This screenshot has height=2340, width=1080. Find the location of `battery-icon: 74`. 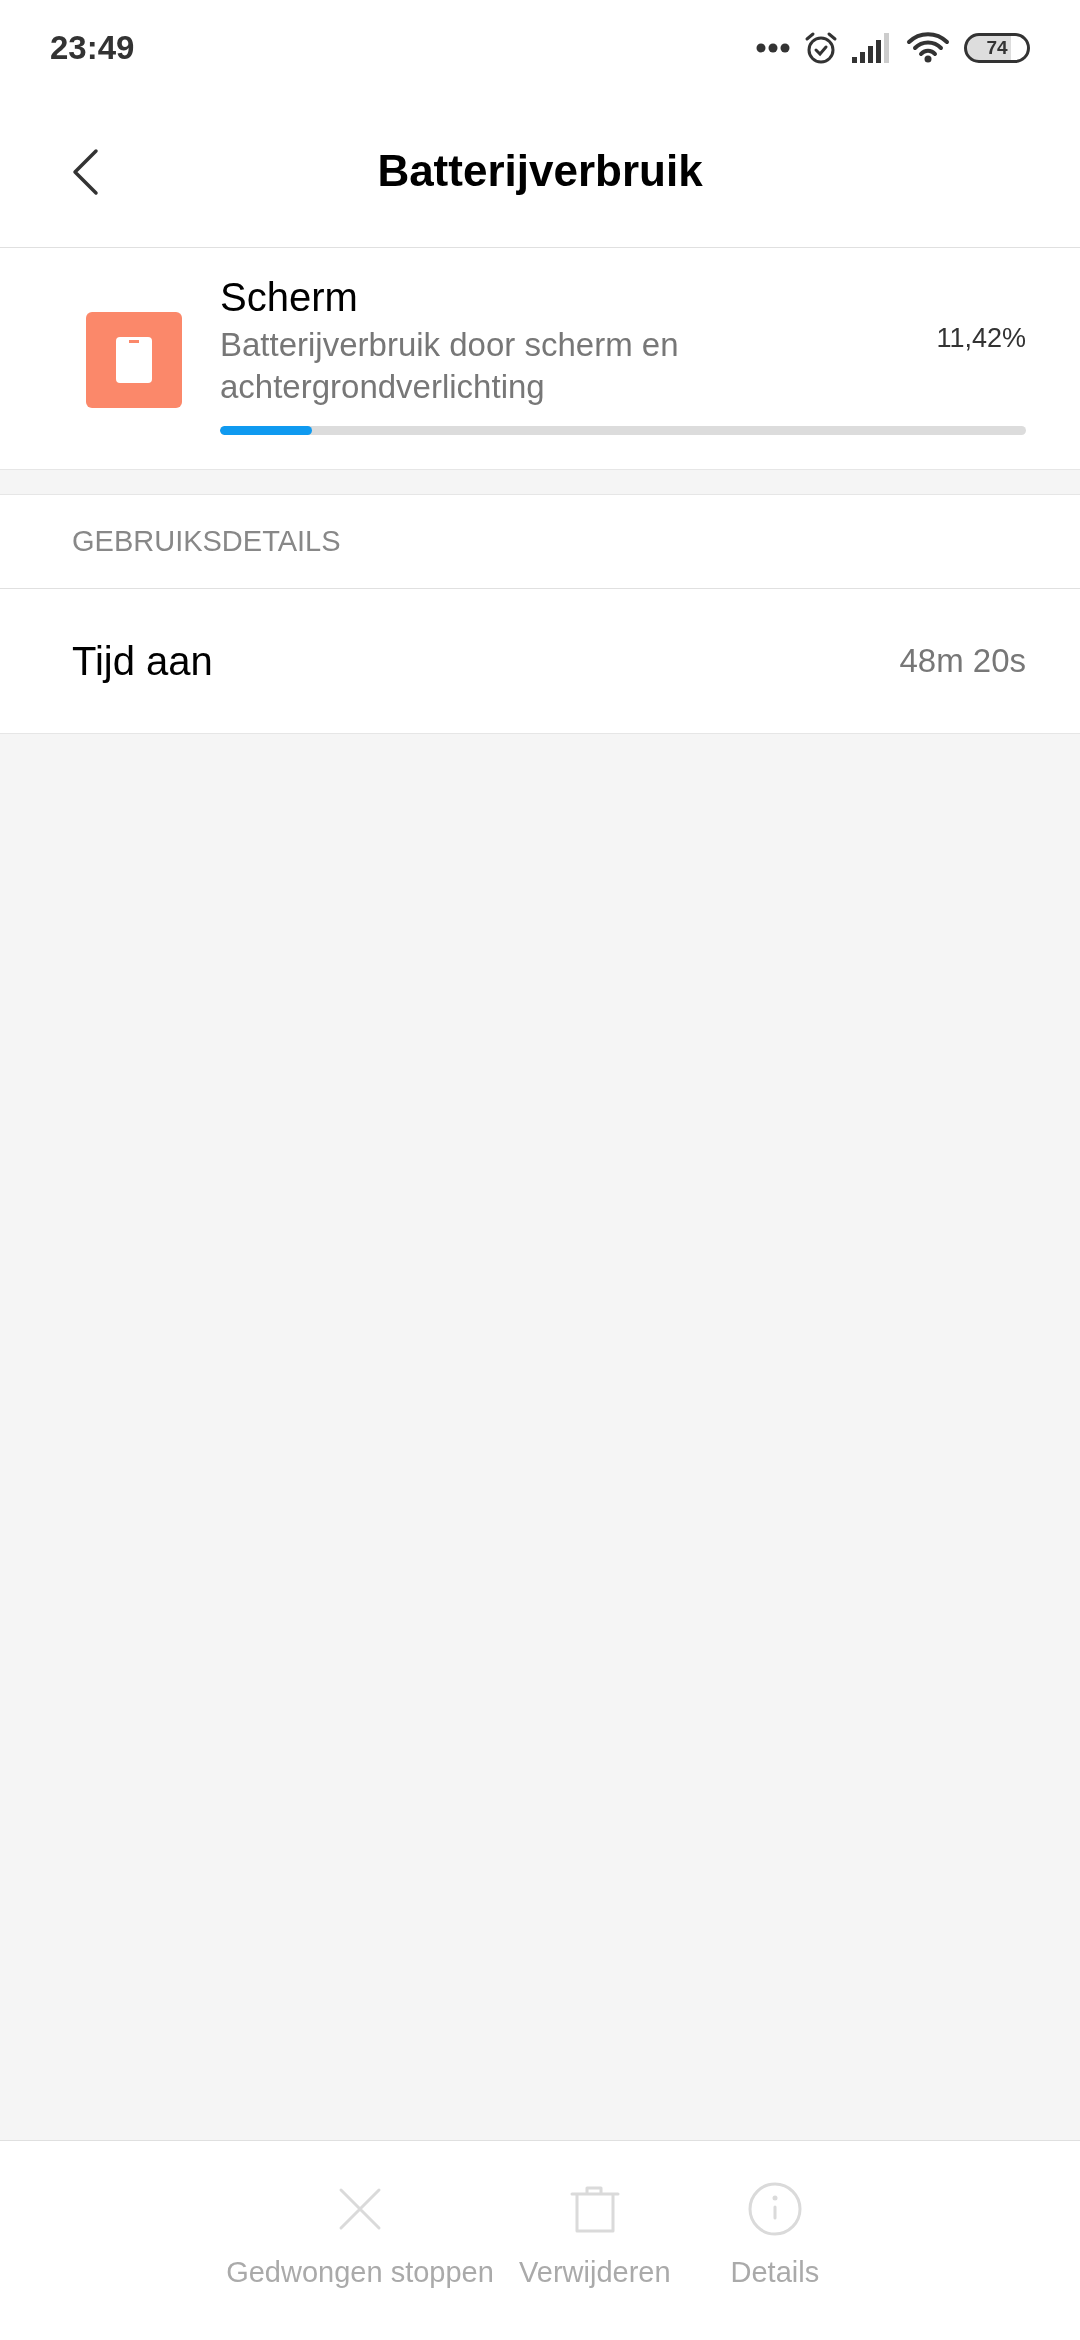

battery-icon: 74 is located at coordinates (997, 47).